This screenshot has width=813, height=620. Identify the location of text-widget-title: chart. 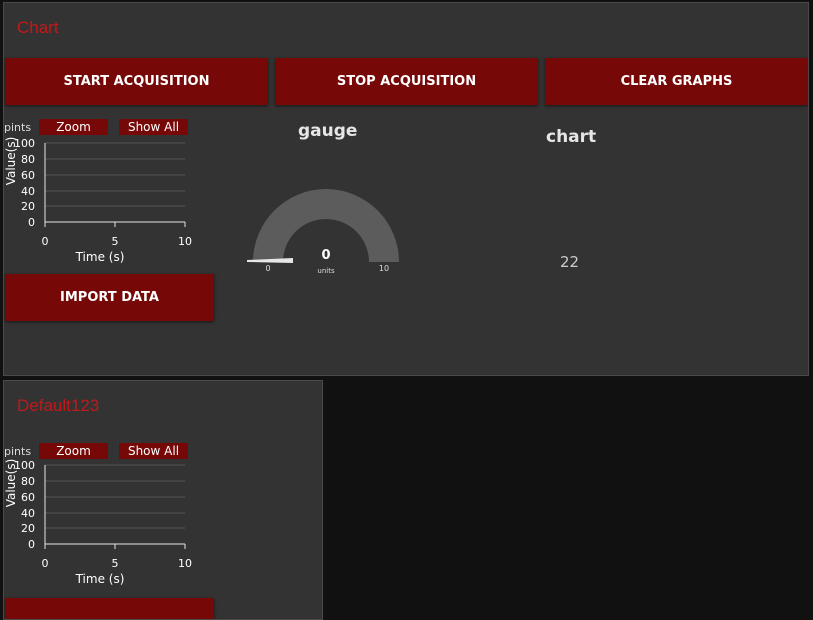
(571, 137).